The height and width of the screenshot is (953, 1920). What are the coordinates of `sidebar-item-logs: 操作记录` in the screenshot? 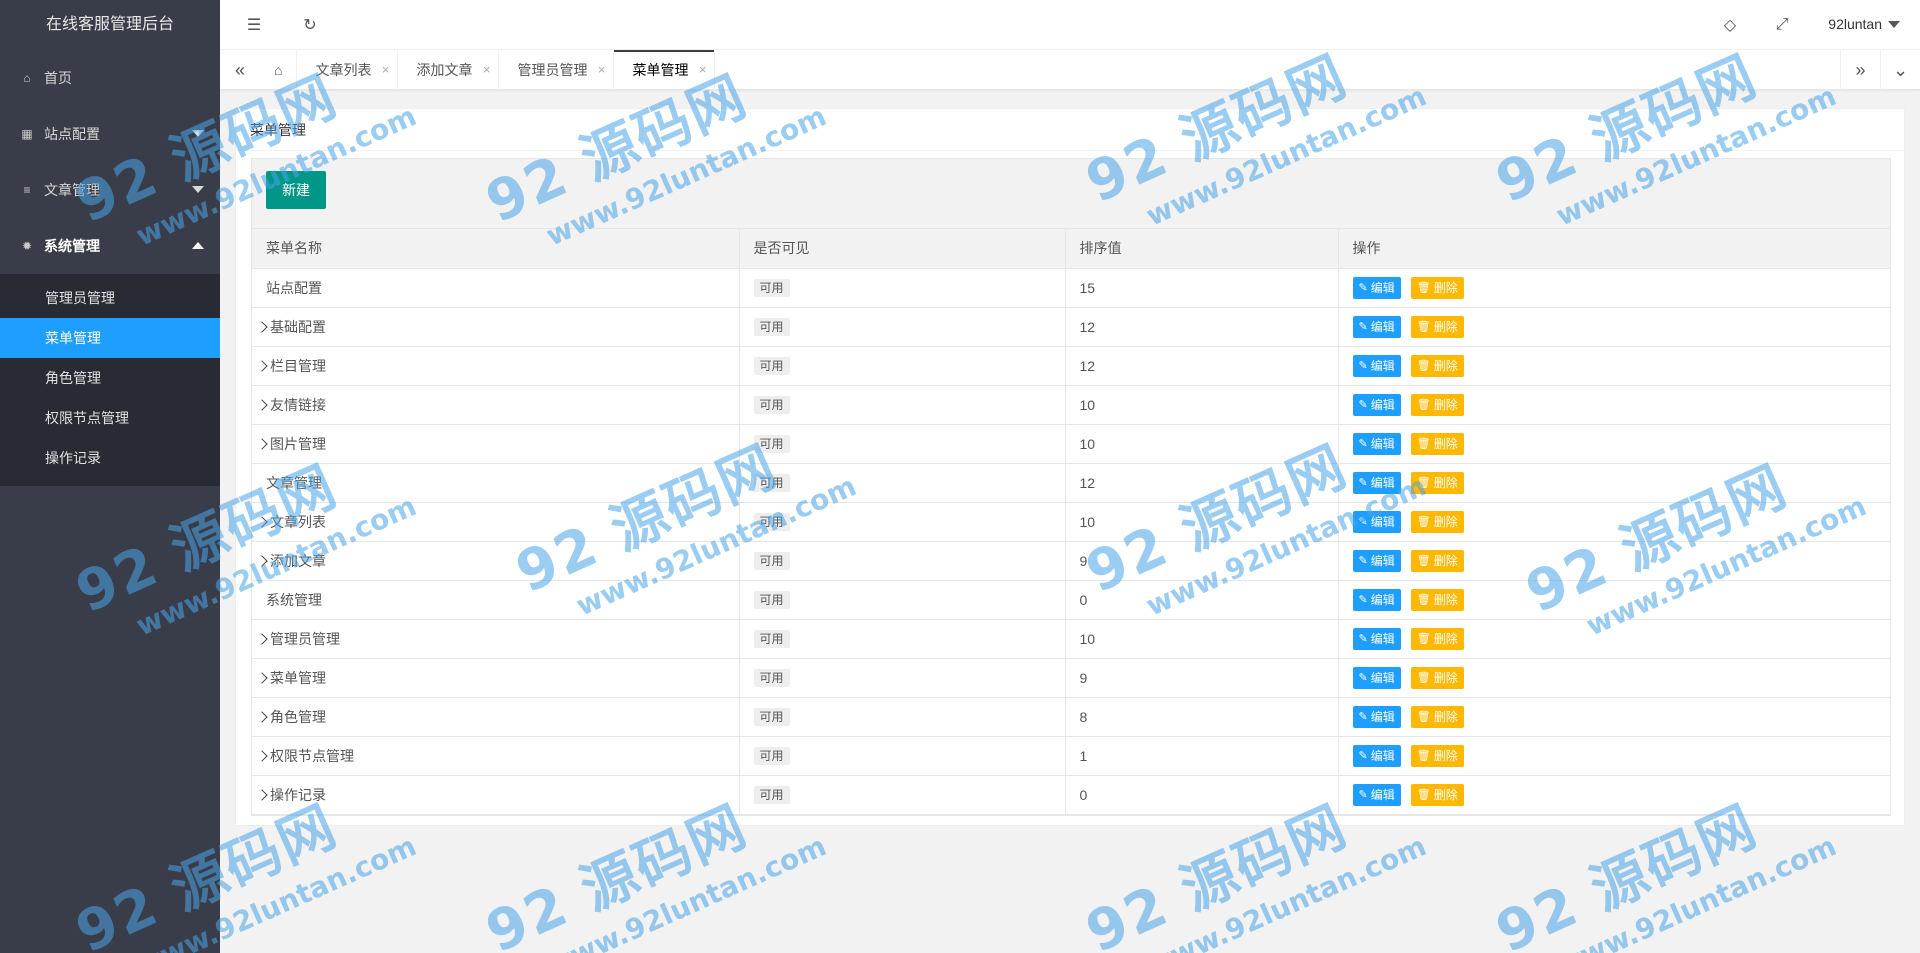 It's located at (110, 458).